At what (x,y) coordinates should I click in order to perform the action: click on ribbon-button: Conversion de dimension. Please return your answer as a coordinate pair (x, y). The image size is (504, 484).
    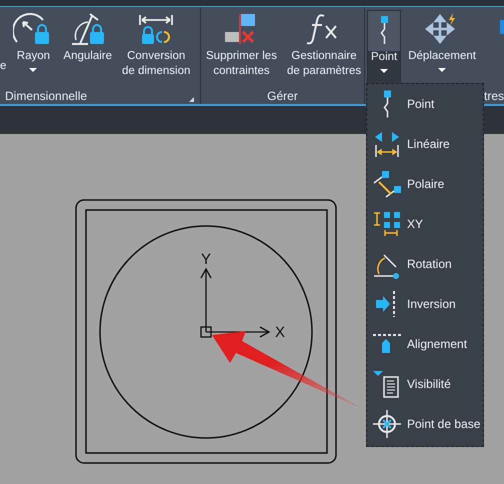
    Looking at the image, I should click on (156, 48).